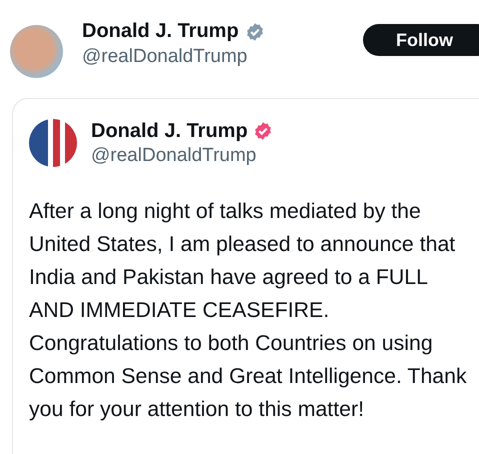  I want to click on follow-button: Follow, so click(421, 40).